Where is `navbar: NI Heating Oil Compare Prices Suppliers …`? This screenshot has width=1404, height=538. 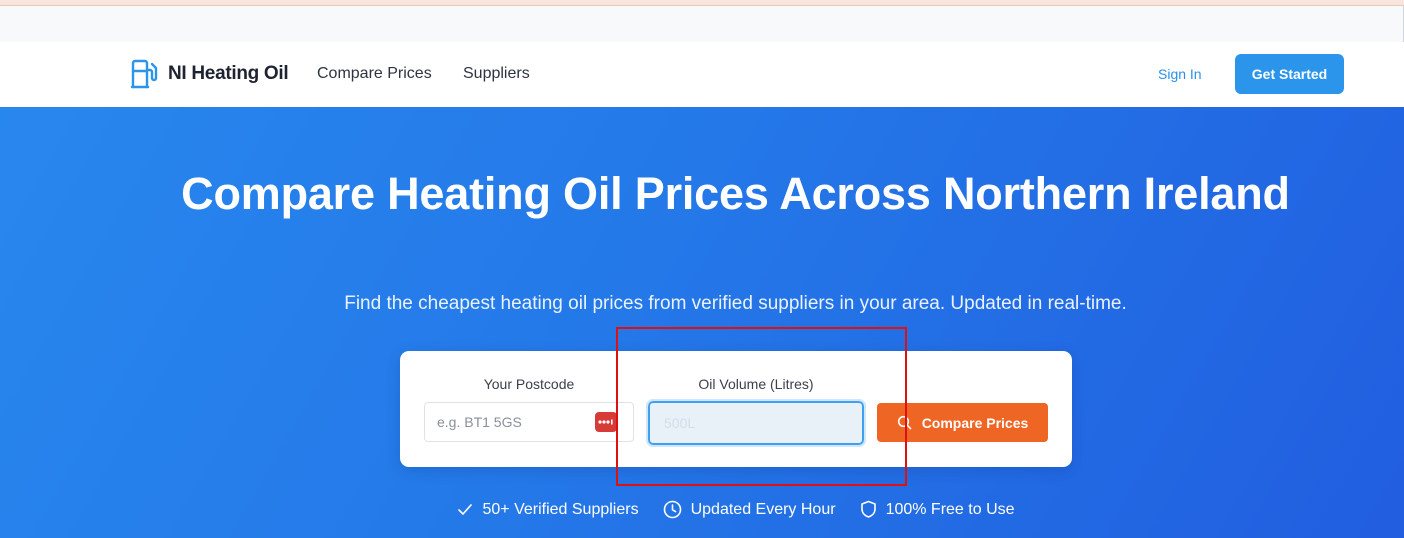
navbar: NI Heating Oil Compare Prices Suppliers … is located at coordinates (702, 74).